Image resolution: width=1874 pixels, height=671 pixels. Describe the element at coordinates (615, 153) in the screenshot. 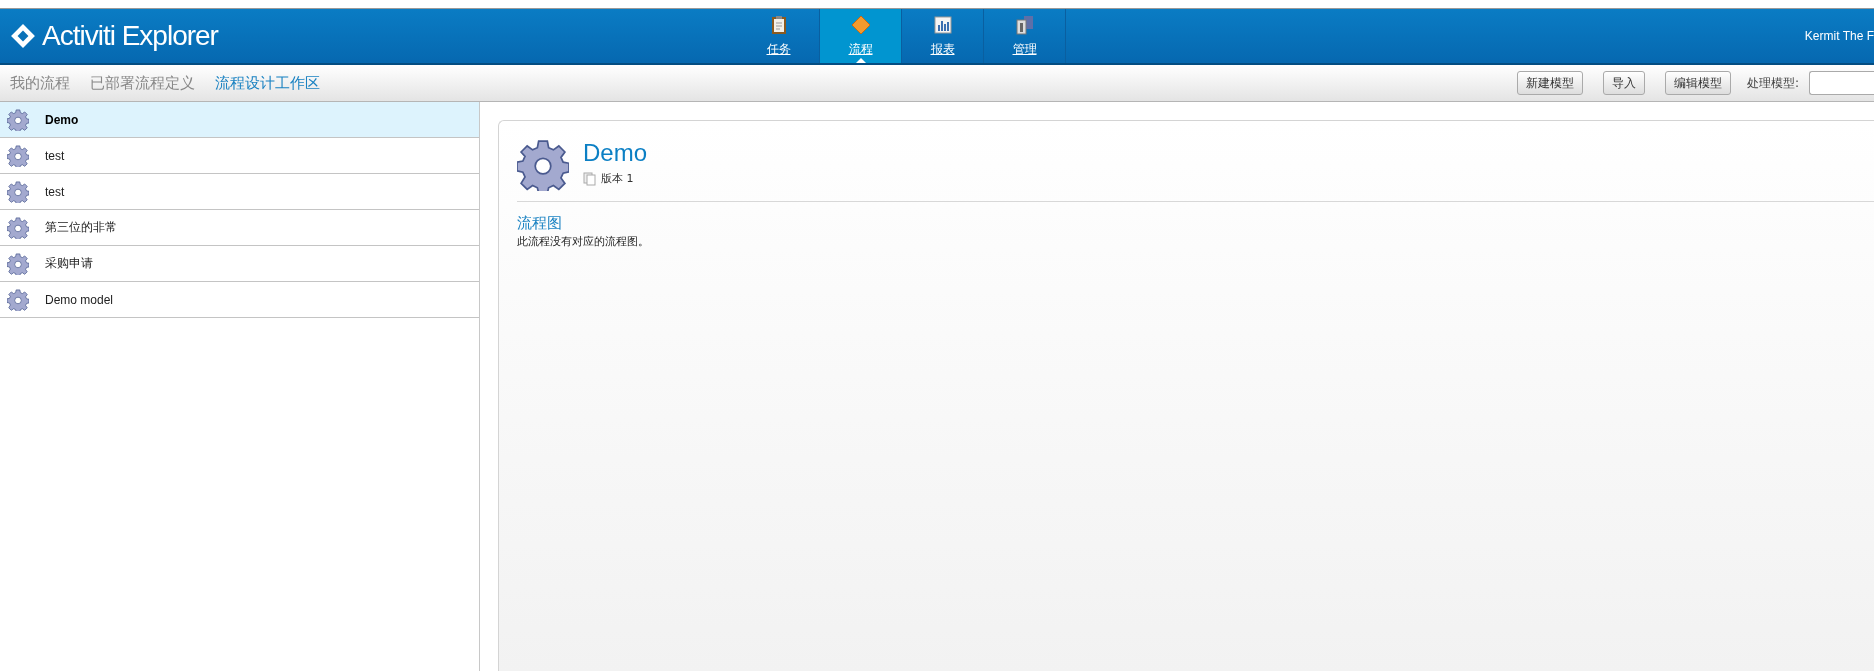

I see `model-title: Demo` at that location.